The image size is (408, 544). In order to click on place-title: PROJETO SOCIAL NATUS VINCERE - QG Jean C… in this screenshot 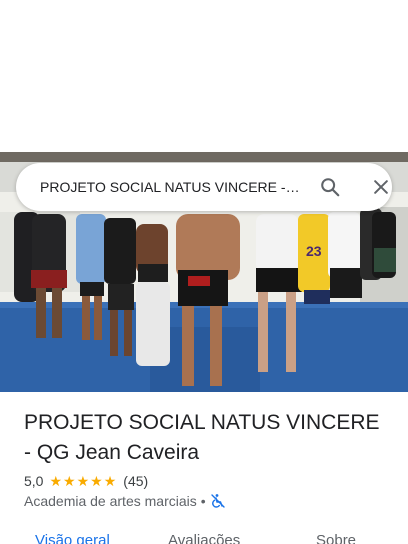, I will do `click(202, 437)`.